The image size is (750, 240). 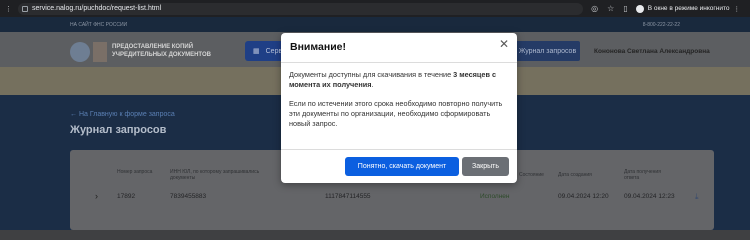 What do you see at coordinates (639, 8) in the screenshot?
I see `incognito-icon` at bounding box center [639, 8].